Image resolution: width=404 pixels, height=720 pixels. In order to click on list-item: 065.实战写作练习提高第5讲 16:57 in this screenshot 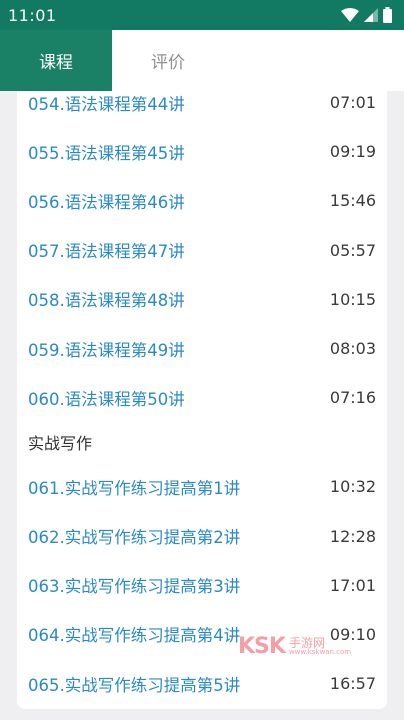, I will do `click(202, 683)`.